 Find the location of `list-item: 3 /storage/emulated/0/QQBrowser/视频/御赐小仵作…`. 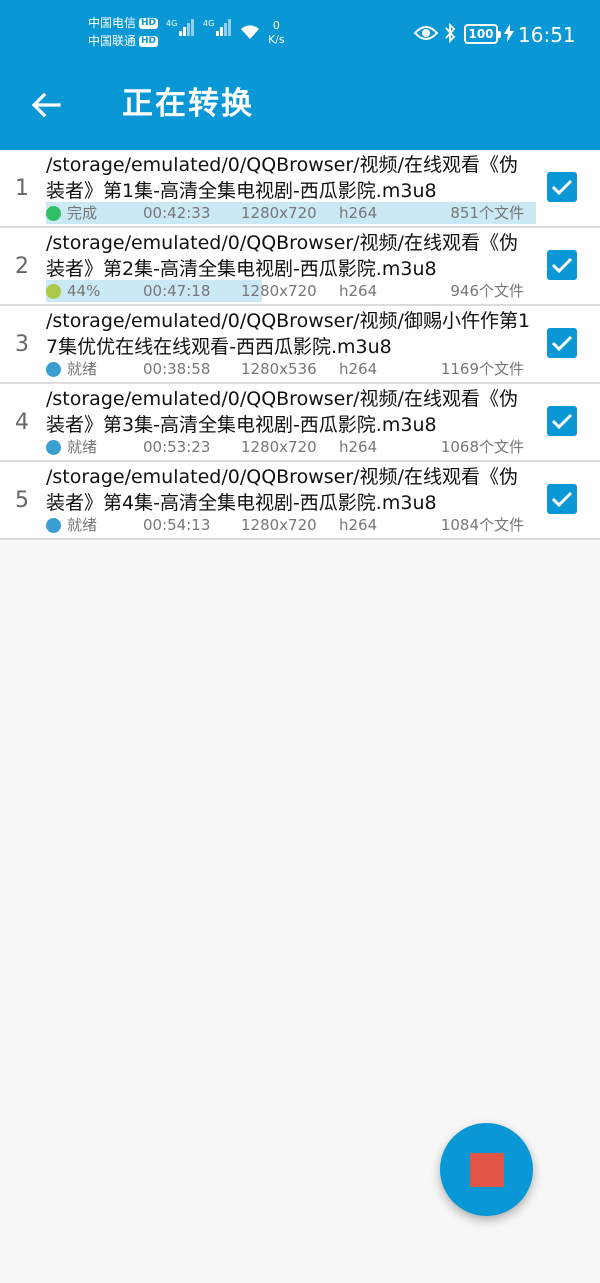

list-item: 3 /storage/emulated/0/QQBrowser/视频/御赐小仵作… is located at coordinates (300, 345).